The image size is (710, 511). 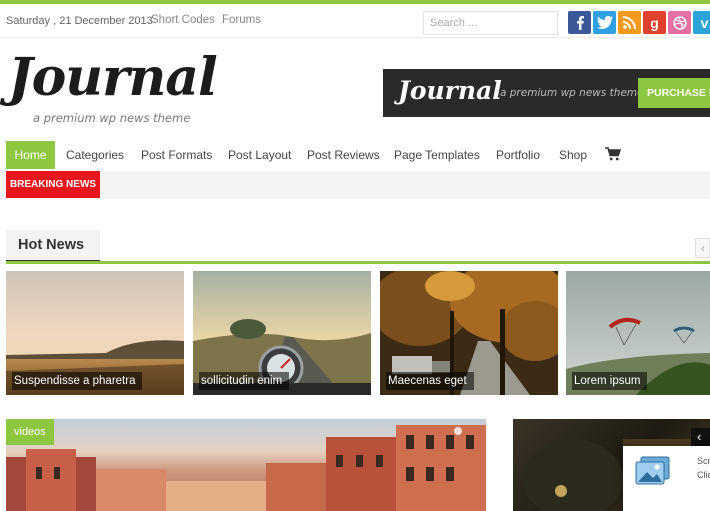 What do you see at coordinates (183, 20) in the screenshot?
I see `short-codes-link: Short Codes` at bounding box center [183, 20].